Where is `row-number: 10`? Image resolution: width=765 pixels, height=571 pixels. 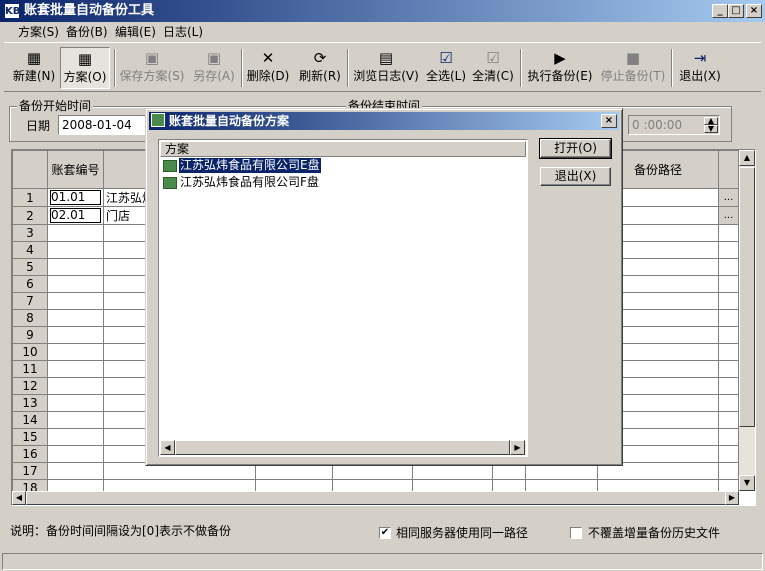 row-number: 10 is located at coordinates (30, 352).